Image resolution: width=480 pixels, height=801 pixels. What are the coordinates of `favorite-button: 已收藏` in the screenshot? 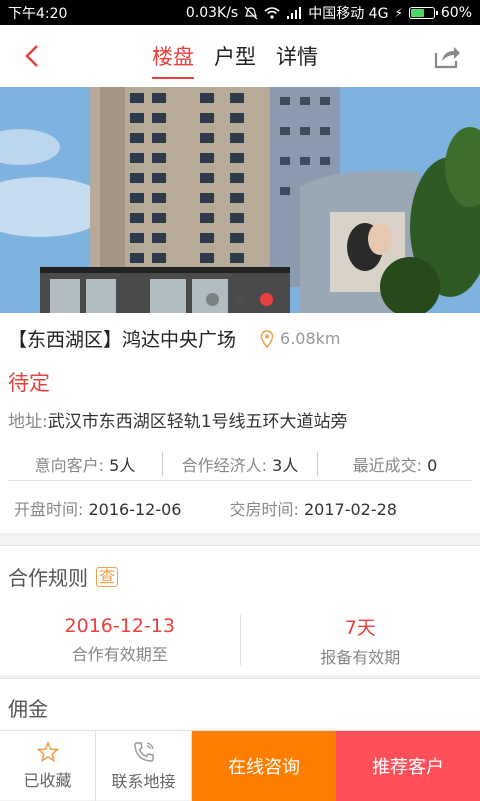 It's located at (48, 766).